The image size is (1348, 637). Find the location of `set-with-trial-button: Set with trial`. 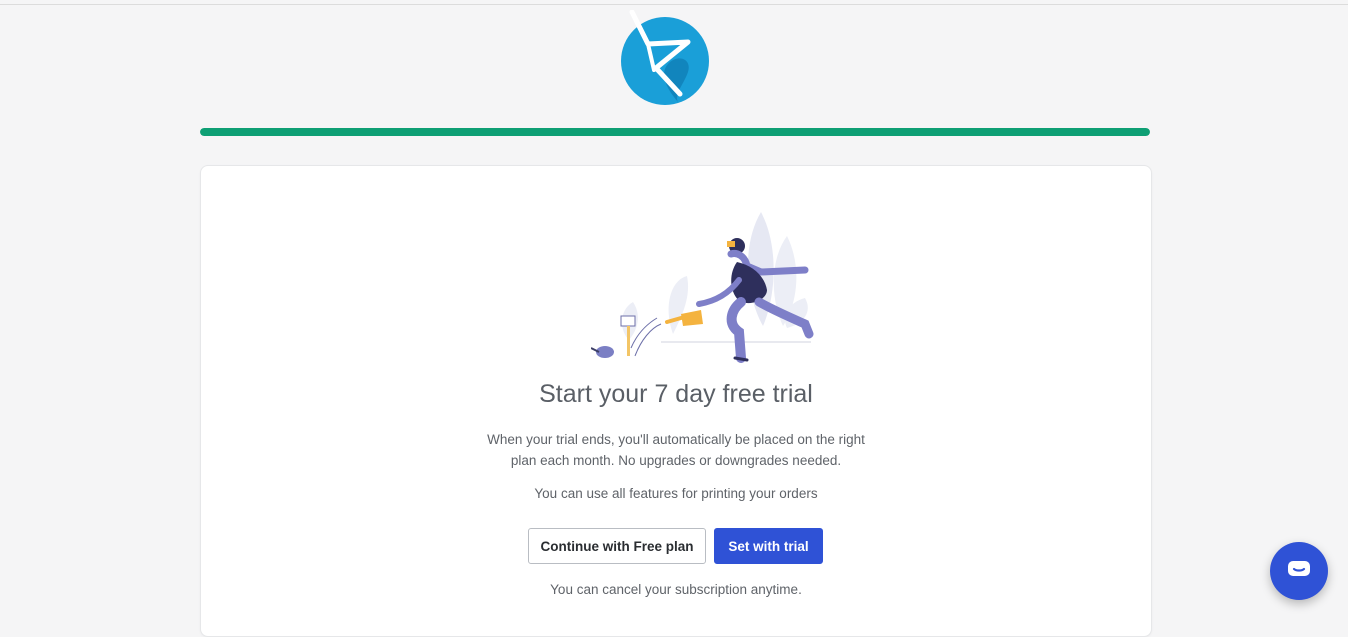

set-with-trial-button: Set with trial is located at coordinates (768, 546).